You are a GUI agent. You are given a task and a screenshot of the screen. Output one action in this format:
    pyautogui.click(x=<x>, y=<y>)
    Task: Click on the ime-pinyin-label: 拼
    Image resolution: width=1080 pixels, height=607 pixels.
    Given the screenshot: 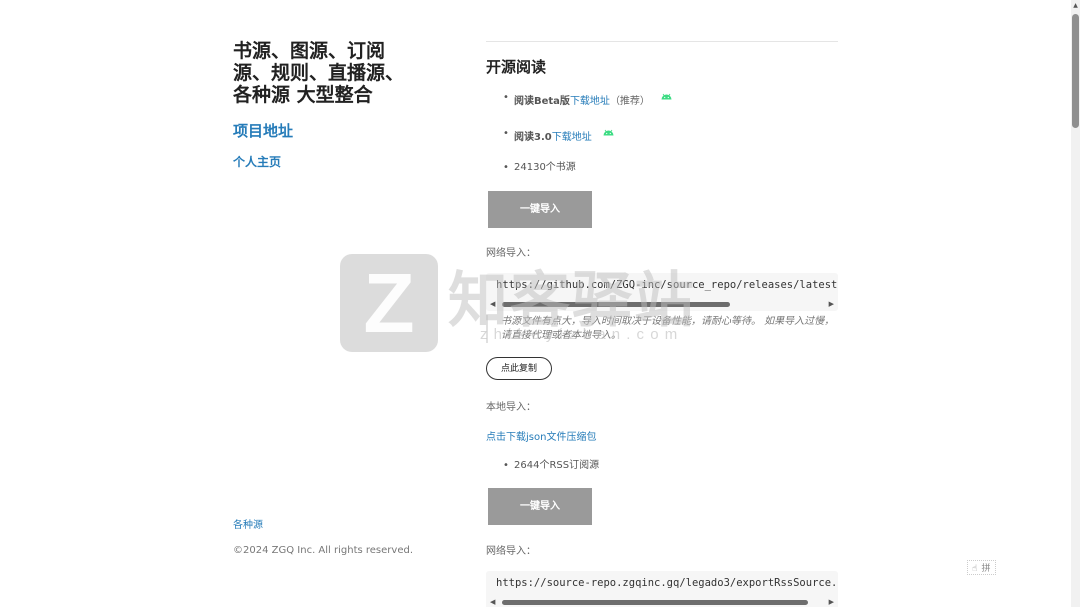 What is the action you would take?
    pyautogui.click(x=986, y=569)
    